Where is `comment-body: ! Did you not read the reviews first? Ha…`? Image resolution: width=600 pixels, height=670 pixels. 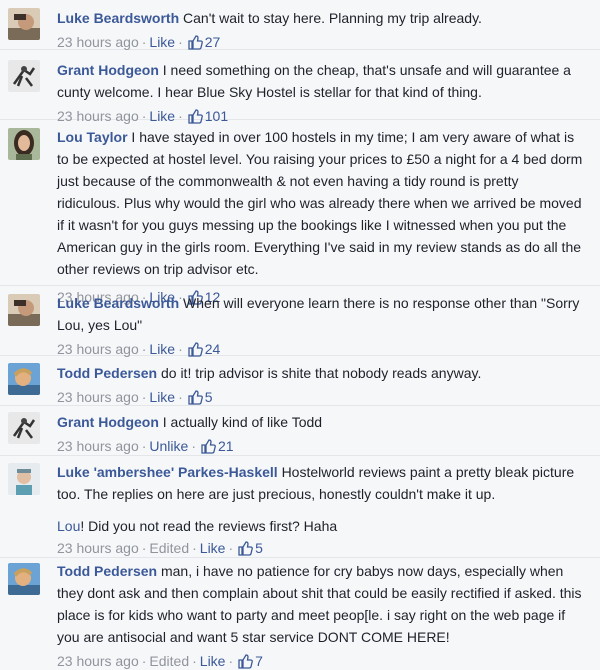 comment-body: ! Did you not read the reviews first? Ha… is located at coordinates (209, 526).